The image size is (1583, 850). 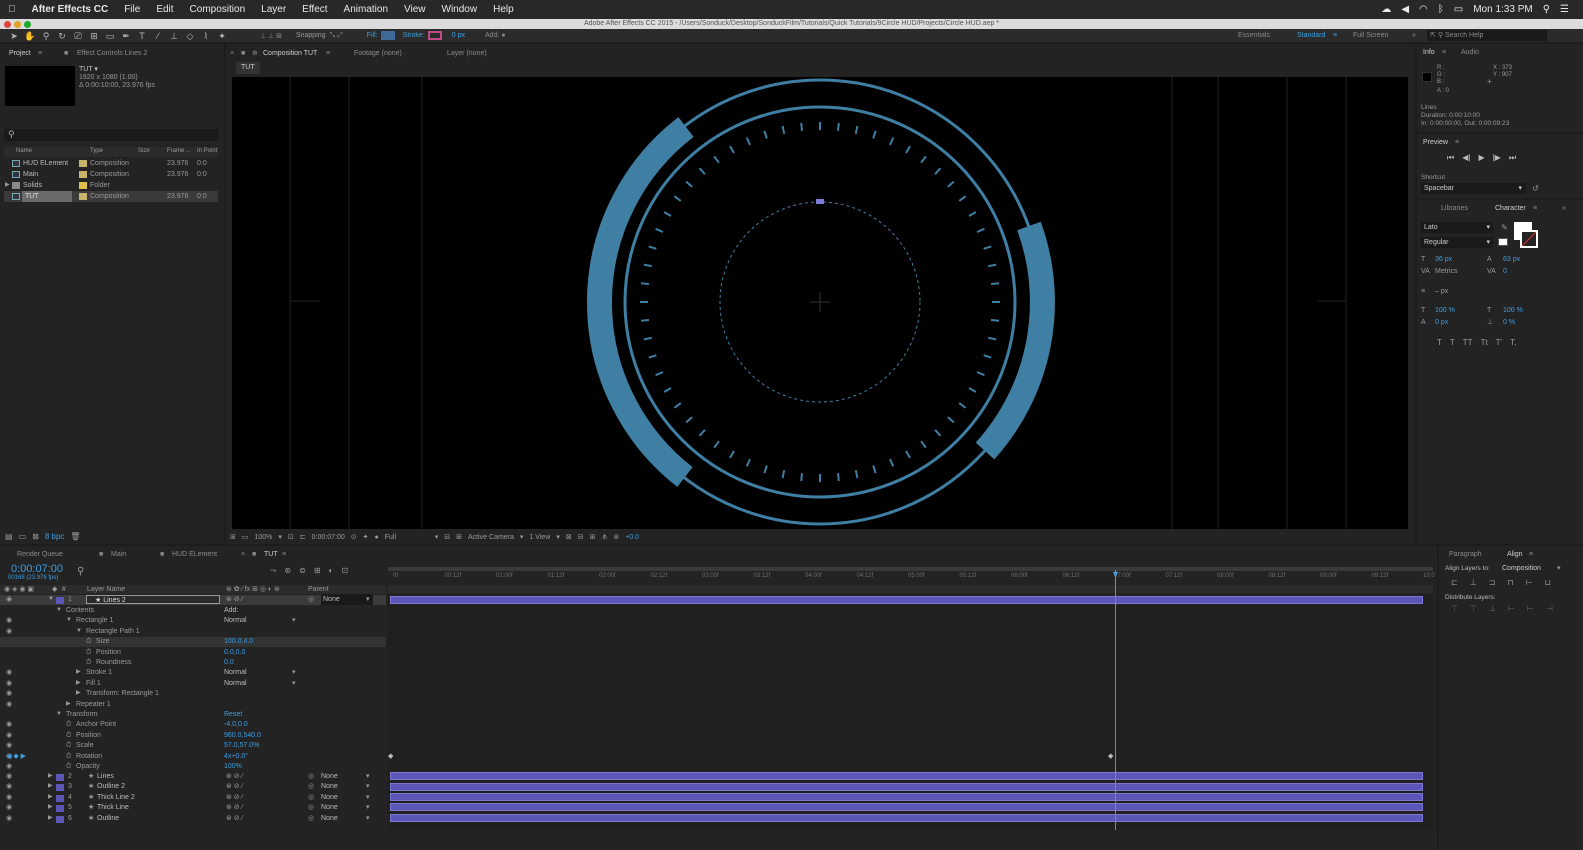 I want to click on layer-row: ◉ ▶ 6 ★ Outline ⊛ ⊘ ⁄ ◎ None ▾, so click(x=193, y=819).